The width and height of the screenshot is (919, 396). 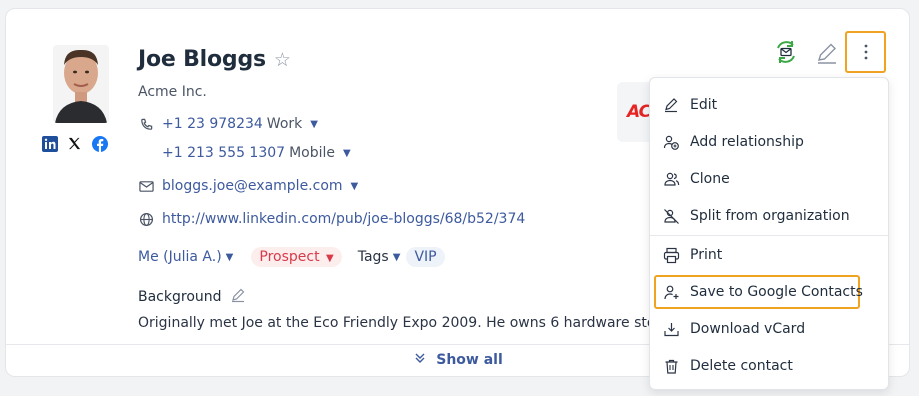 I want to click on kebab-menu-icon, so click(x=865, y=52).